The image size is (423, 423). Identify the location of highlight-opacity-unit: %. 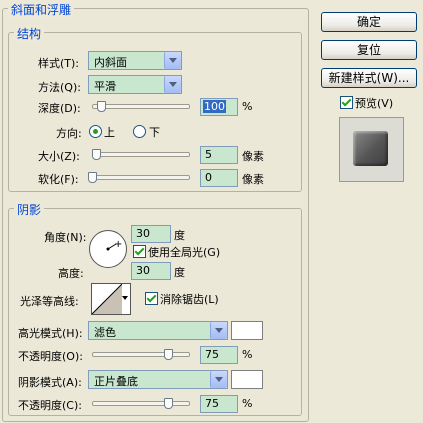
(247, 354).